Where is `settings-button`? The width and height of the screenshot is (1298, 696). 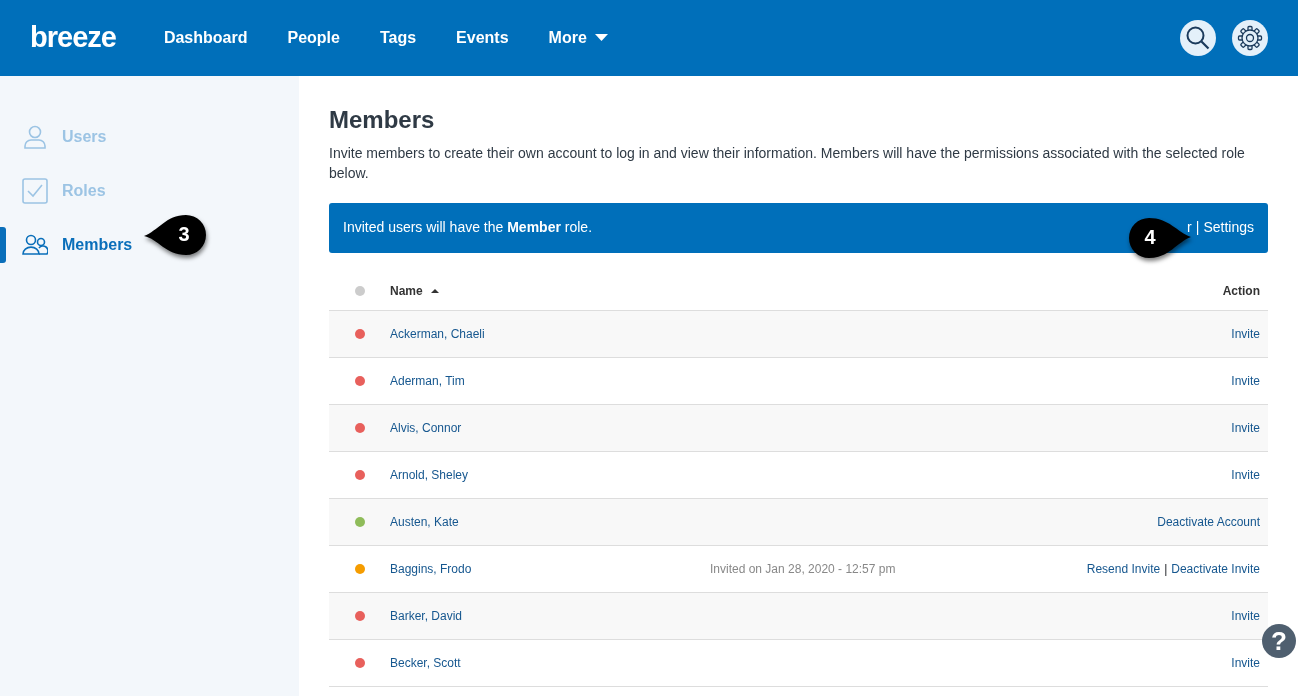
settings-button is located at coordinates (1250, 38).